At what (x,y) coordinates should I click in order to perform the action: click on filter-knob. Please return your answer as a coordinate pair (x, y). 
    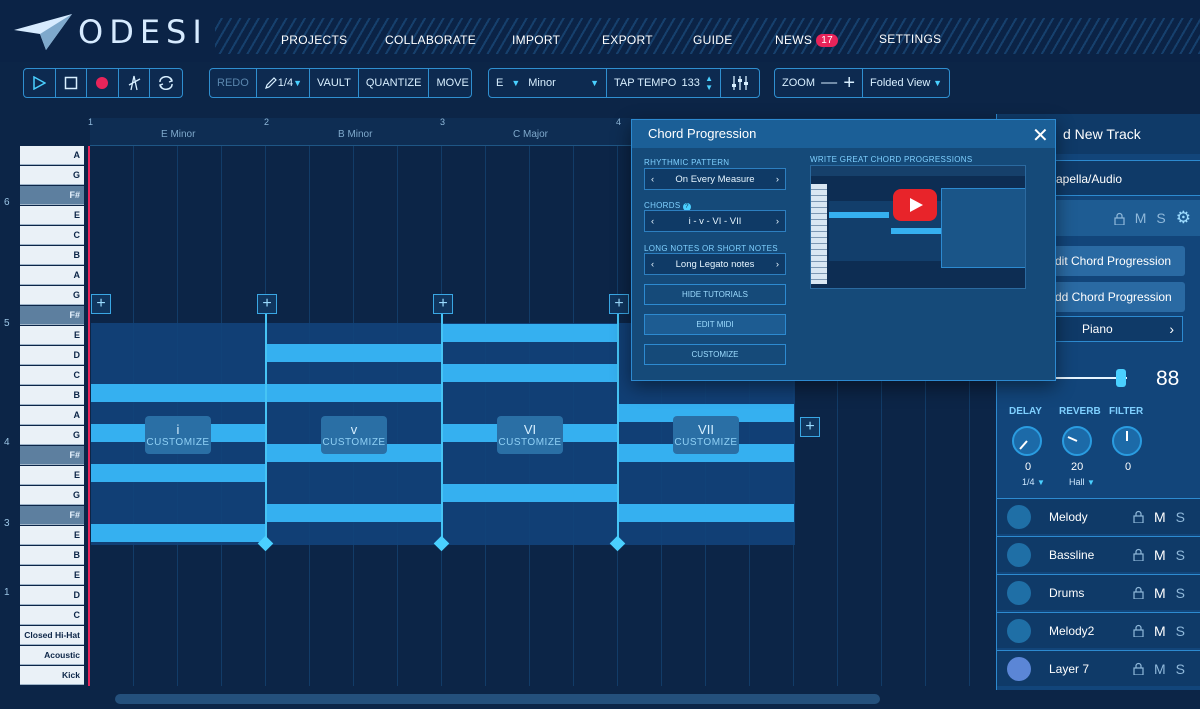
    Looking at the image, I should click on (1127, 441).